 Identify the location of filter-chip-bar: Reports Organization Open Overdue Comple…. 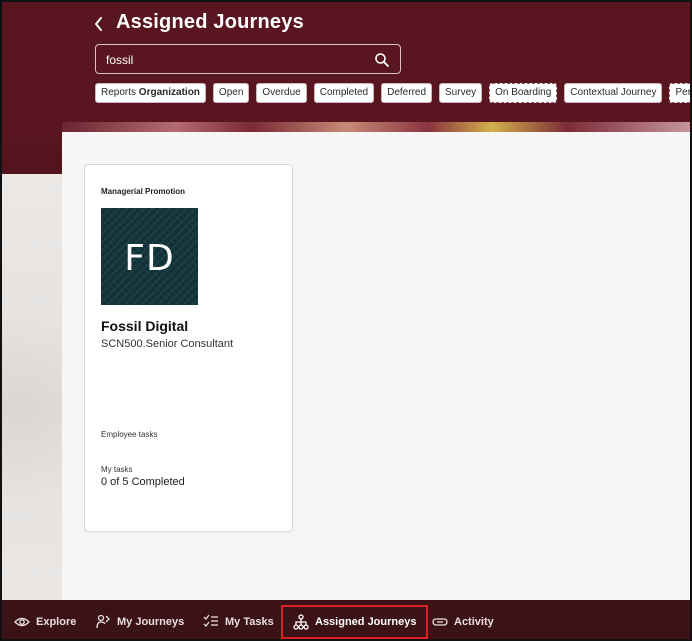
(392, 93).